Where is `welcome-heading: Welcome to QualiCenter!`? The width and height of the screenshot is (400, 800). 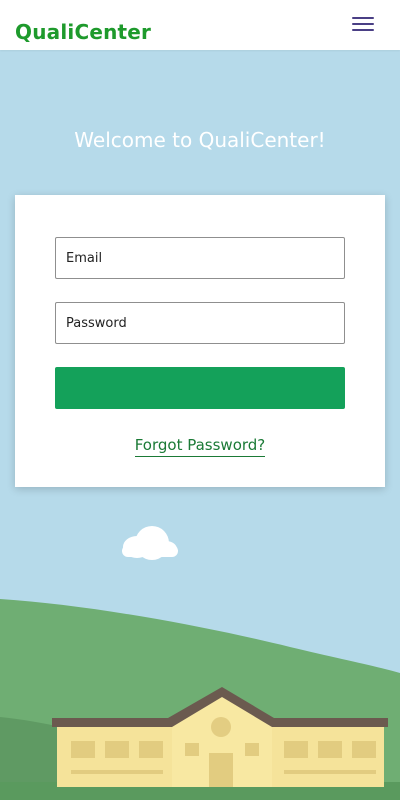
welcome-heading: Welcome to QualiCenter! is located at coordinates (200, 140).